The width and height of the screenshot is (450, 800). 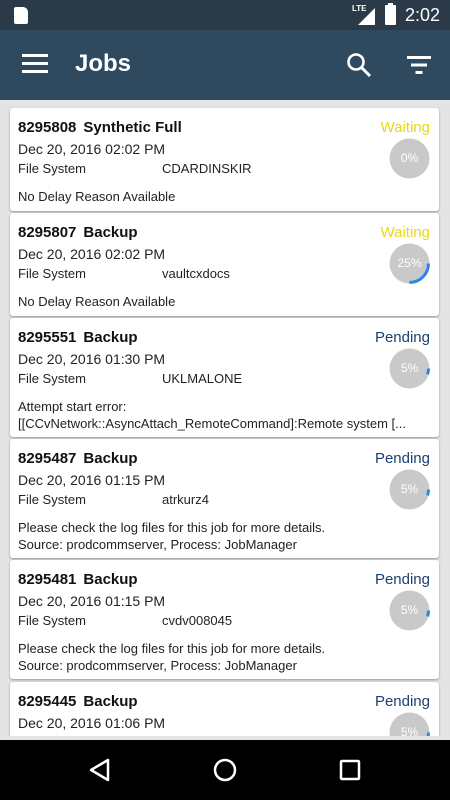 What do you see at coordinates (92, 723) in the screenshot?
I see `job-start-time: Dec 20, 2016 01:06 PM` at bounding box center [92, 723].